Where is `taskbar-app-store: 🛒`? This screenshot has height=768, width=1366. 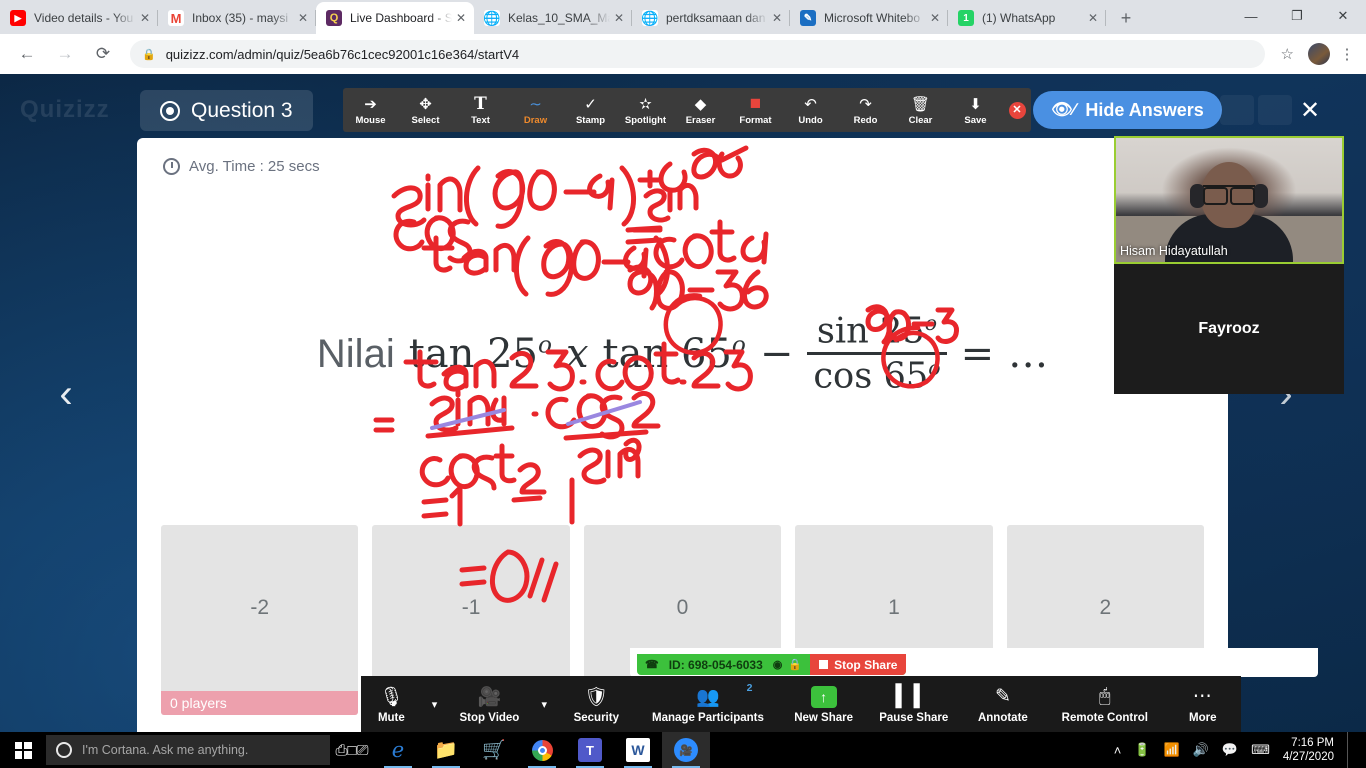 taskbar-app-store: 🛒 is located at coordinates (494, 750).